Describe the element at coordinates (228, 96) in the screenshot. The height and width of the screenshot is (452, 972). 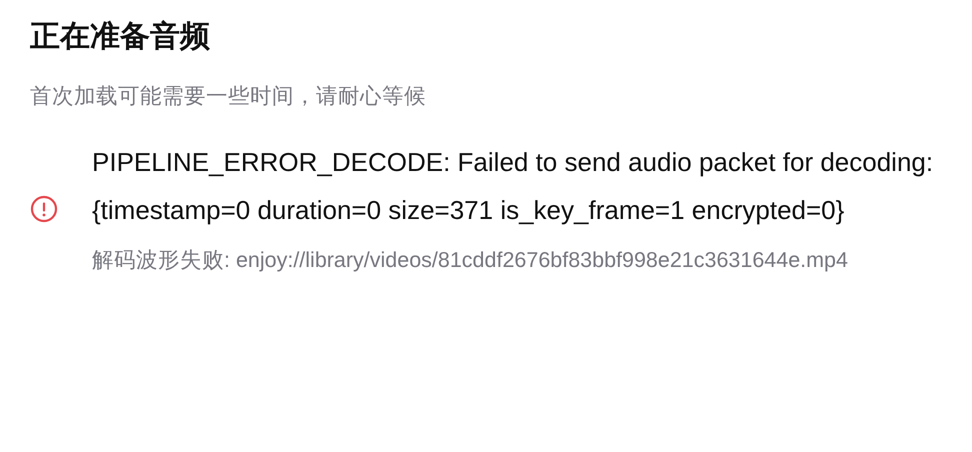
I see `panel-subtitle: 首次加载可能需要一些时间，请耐心等候` at that location.